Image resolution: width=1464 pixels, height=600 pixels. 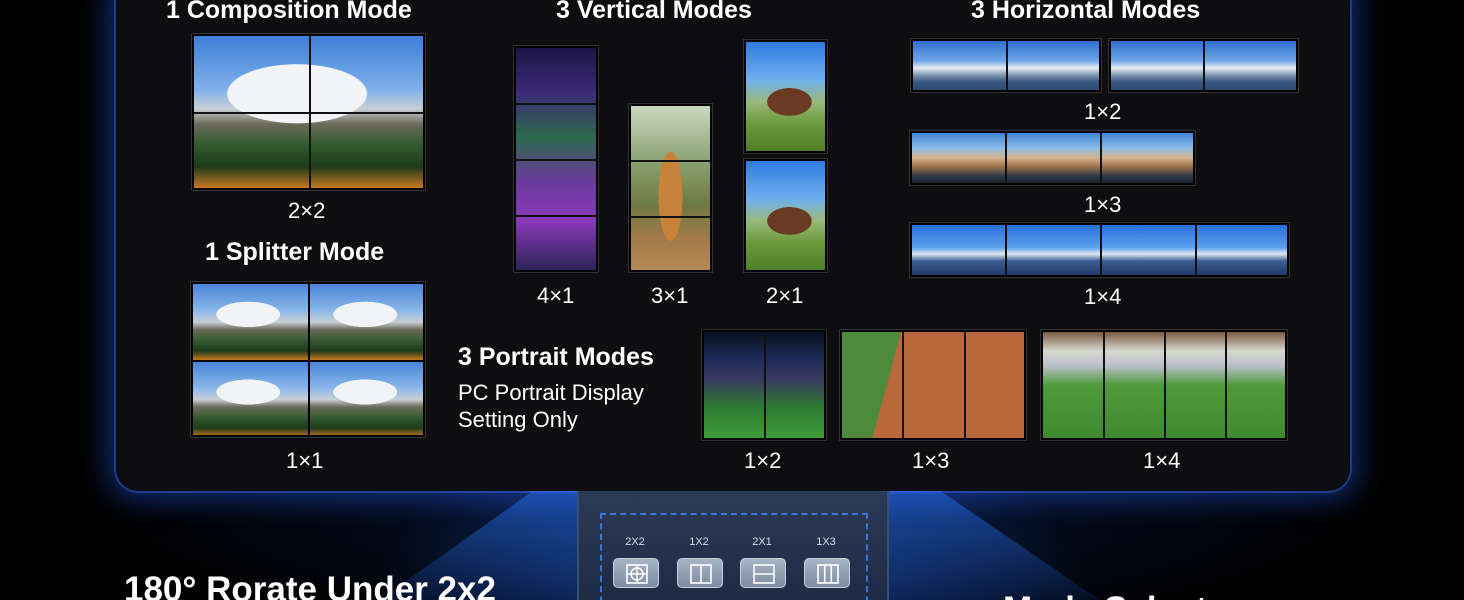 I want to click on horizontal-label-1x2: 1×2, so click(x=1103, y=111).